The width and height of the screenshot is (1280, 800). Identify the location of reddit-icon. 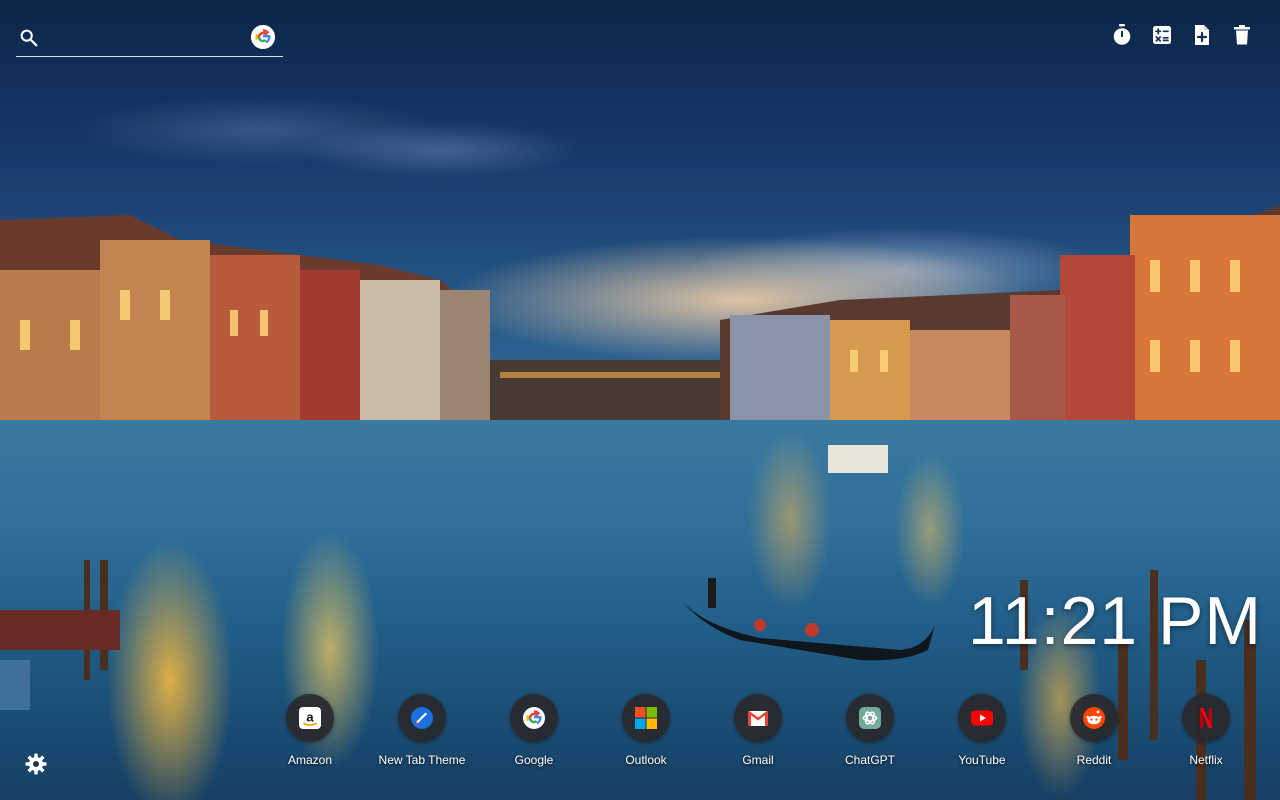
(1094, 718).